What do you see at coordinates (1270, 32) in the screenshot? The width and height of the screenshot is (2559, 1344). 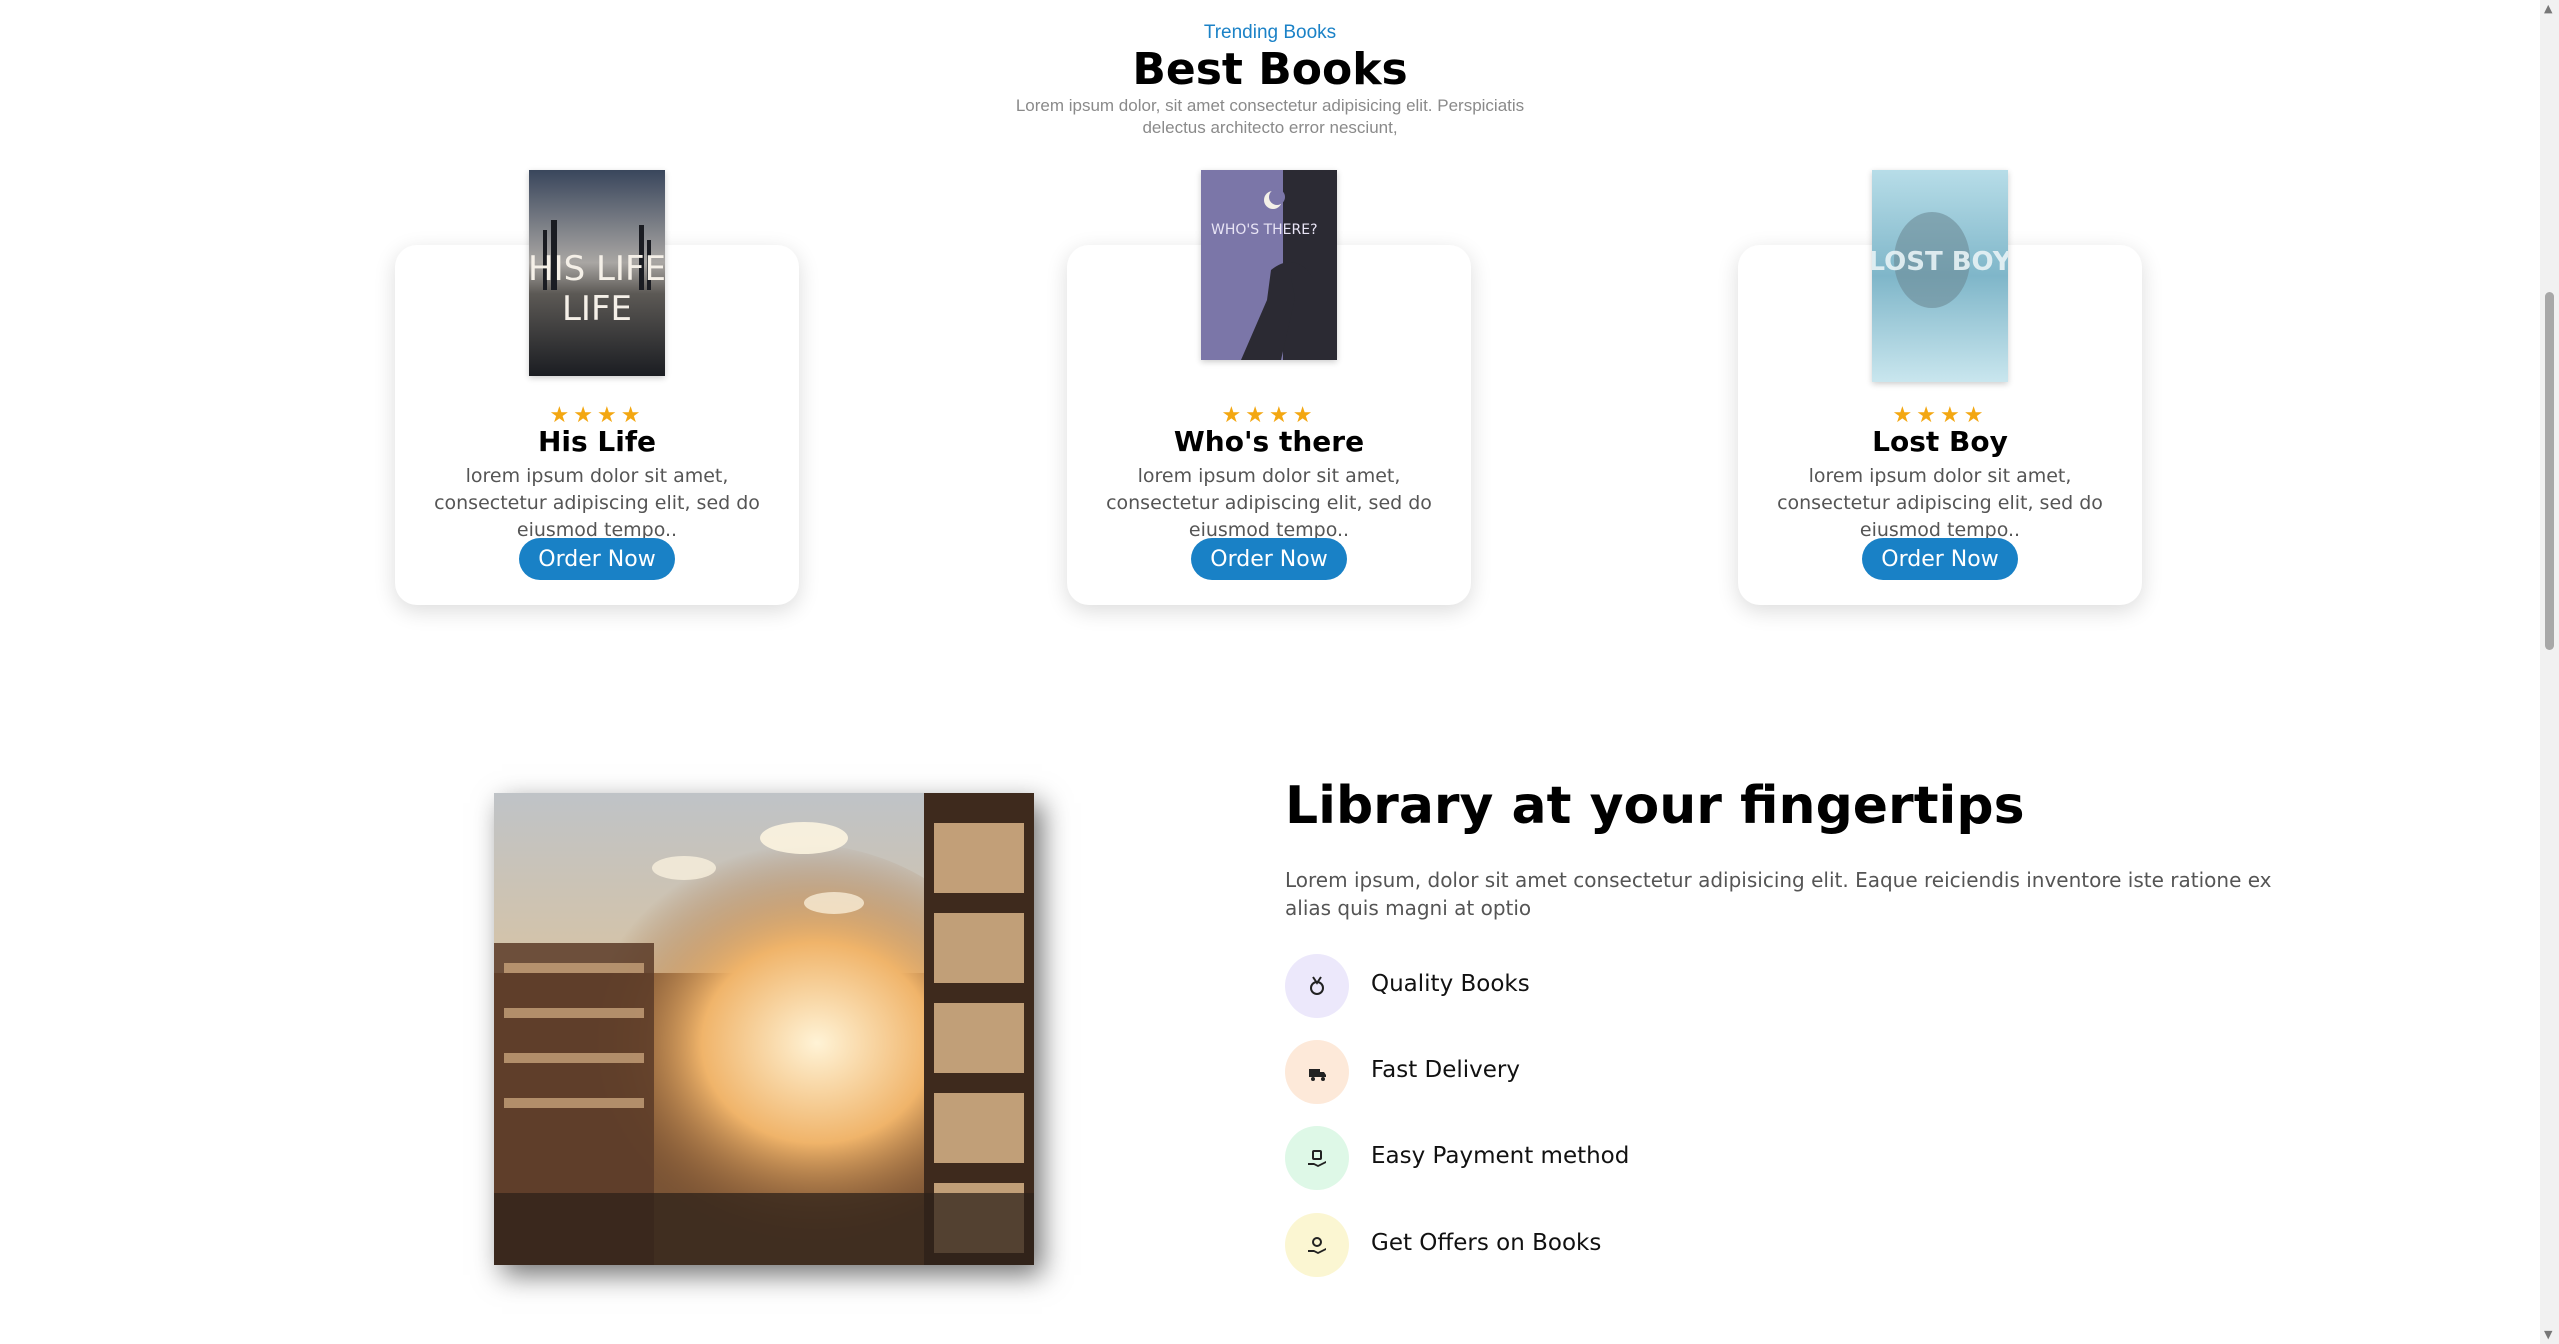 I see `section-eyebrow: Trending Books` at bounding box center [1270, 32].